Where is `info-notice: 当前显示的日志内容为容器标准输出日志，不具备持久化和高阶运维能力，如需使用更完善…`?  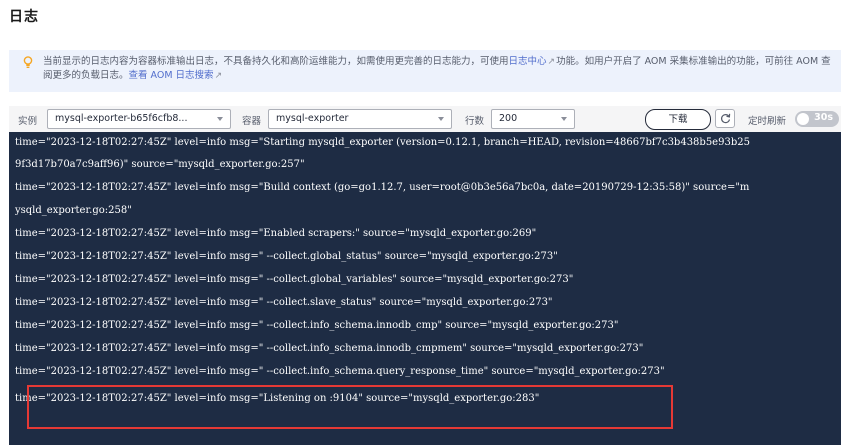 info-notice: 当前显示的日志内容为容器标准输出日志，不具备持久化和高阶运维能力，如需使用更完善… is located at coordinates (425, 71).